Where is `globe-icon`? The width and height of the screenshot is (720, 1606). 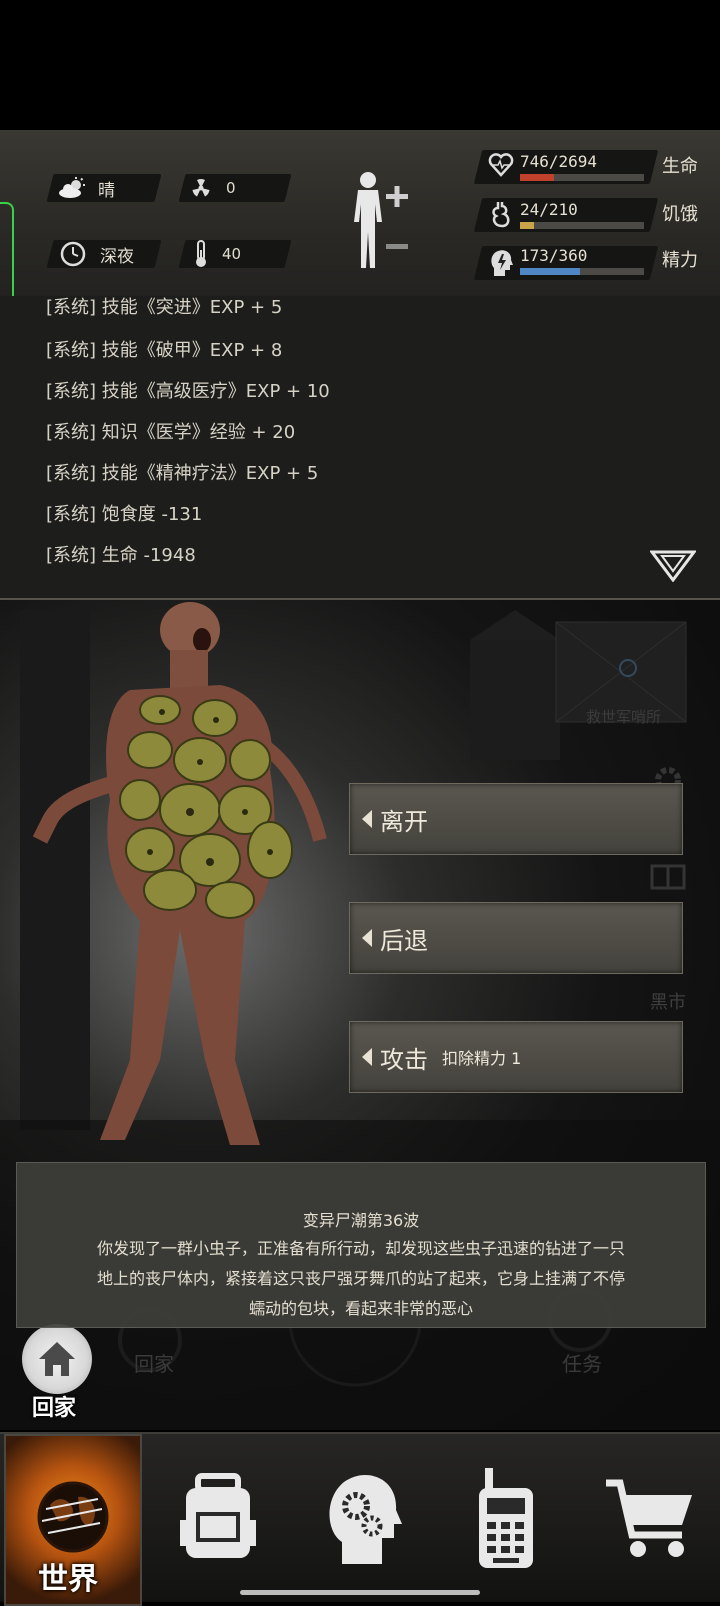 globe-icon is located at coordinates (73, 1517).